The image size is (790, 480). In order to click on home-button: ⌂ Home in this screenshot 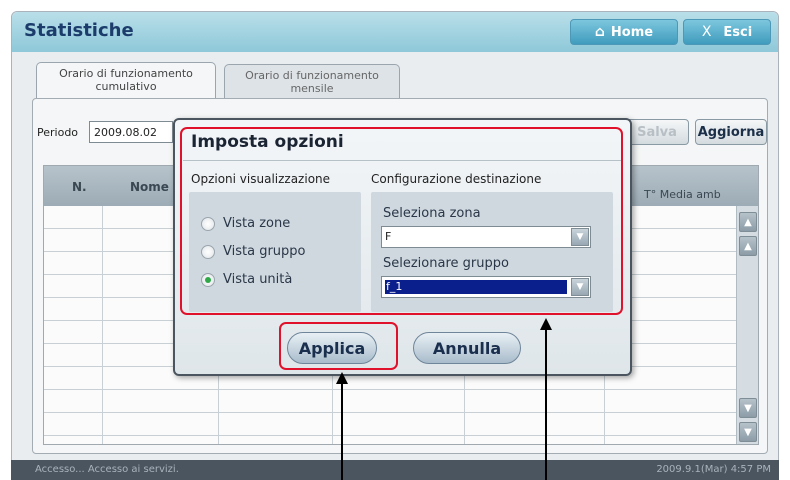, I will do `click(624, 32)`.